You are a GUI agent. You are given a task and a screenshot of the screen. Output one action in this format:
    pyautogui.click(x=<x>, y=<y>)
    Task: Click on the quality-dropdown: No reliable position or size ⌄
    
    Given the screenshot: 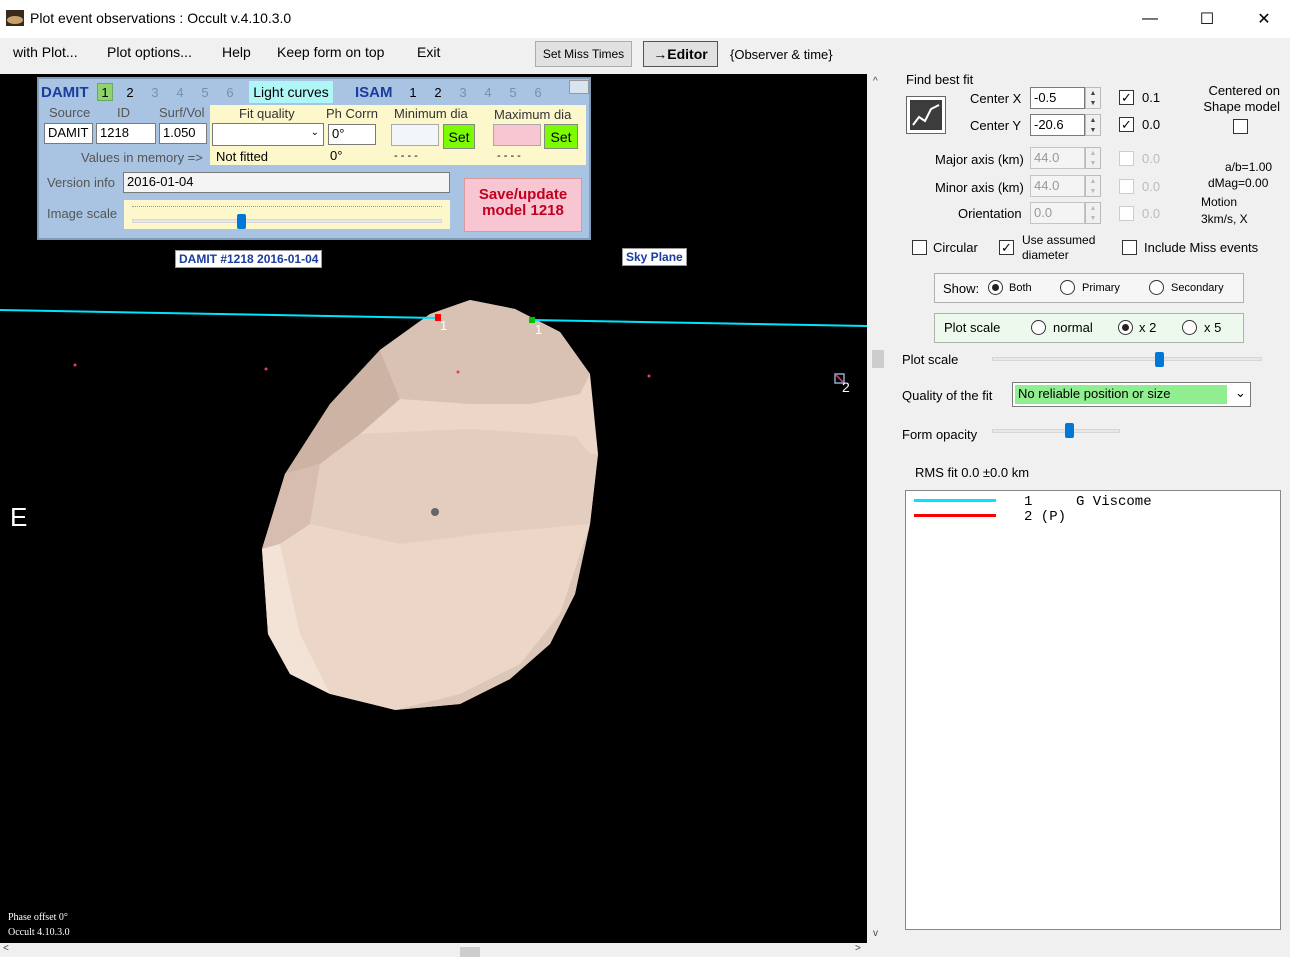 What is the action you would take?
    pyautogui.click(x=1131, y=394)
    